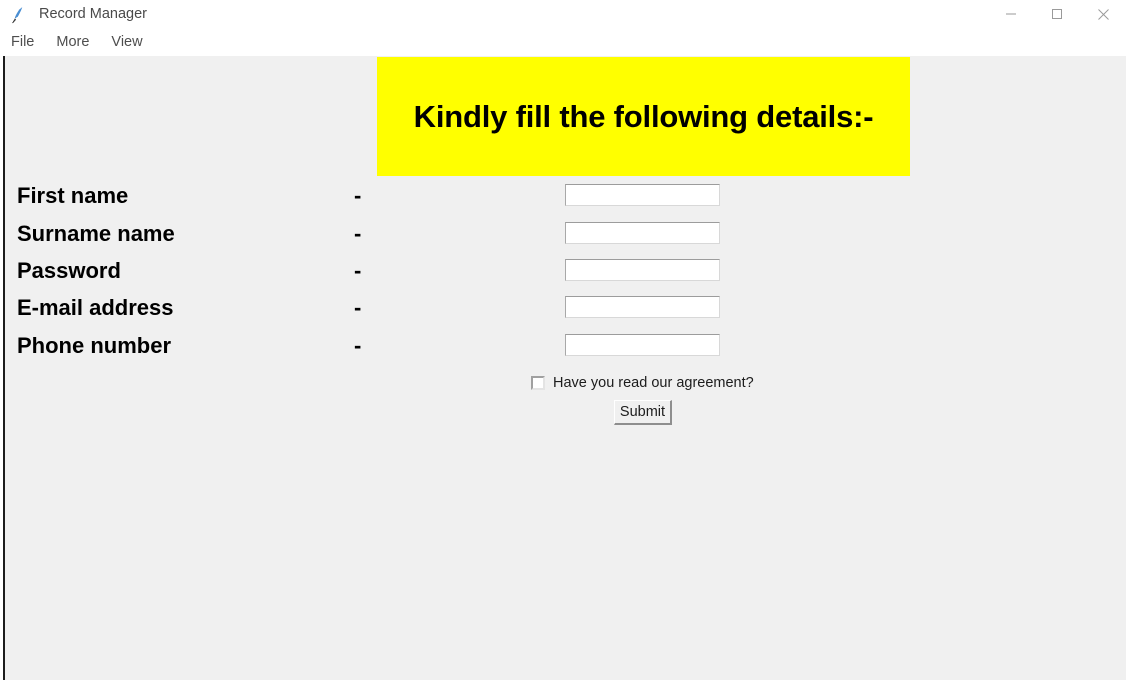  Describe the element at coordinates (95, 307) in the screenshot. I see `label-email-address: E-mail address` at that location.